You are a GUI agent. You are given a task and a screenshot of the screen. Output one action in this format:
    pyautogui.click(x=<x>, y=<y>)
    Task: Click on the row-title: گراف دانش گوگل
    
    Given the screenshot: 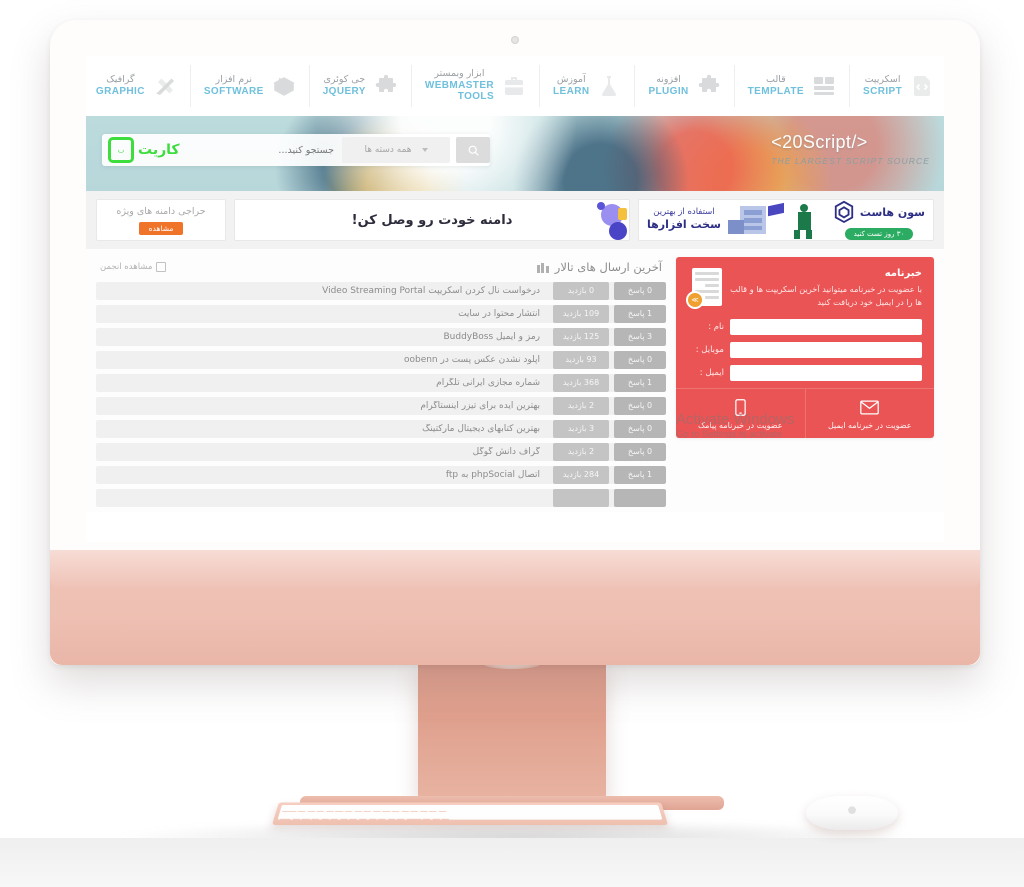 What is the action you would take?
    pyautogui.click(x=322, y=452)
    